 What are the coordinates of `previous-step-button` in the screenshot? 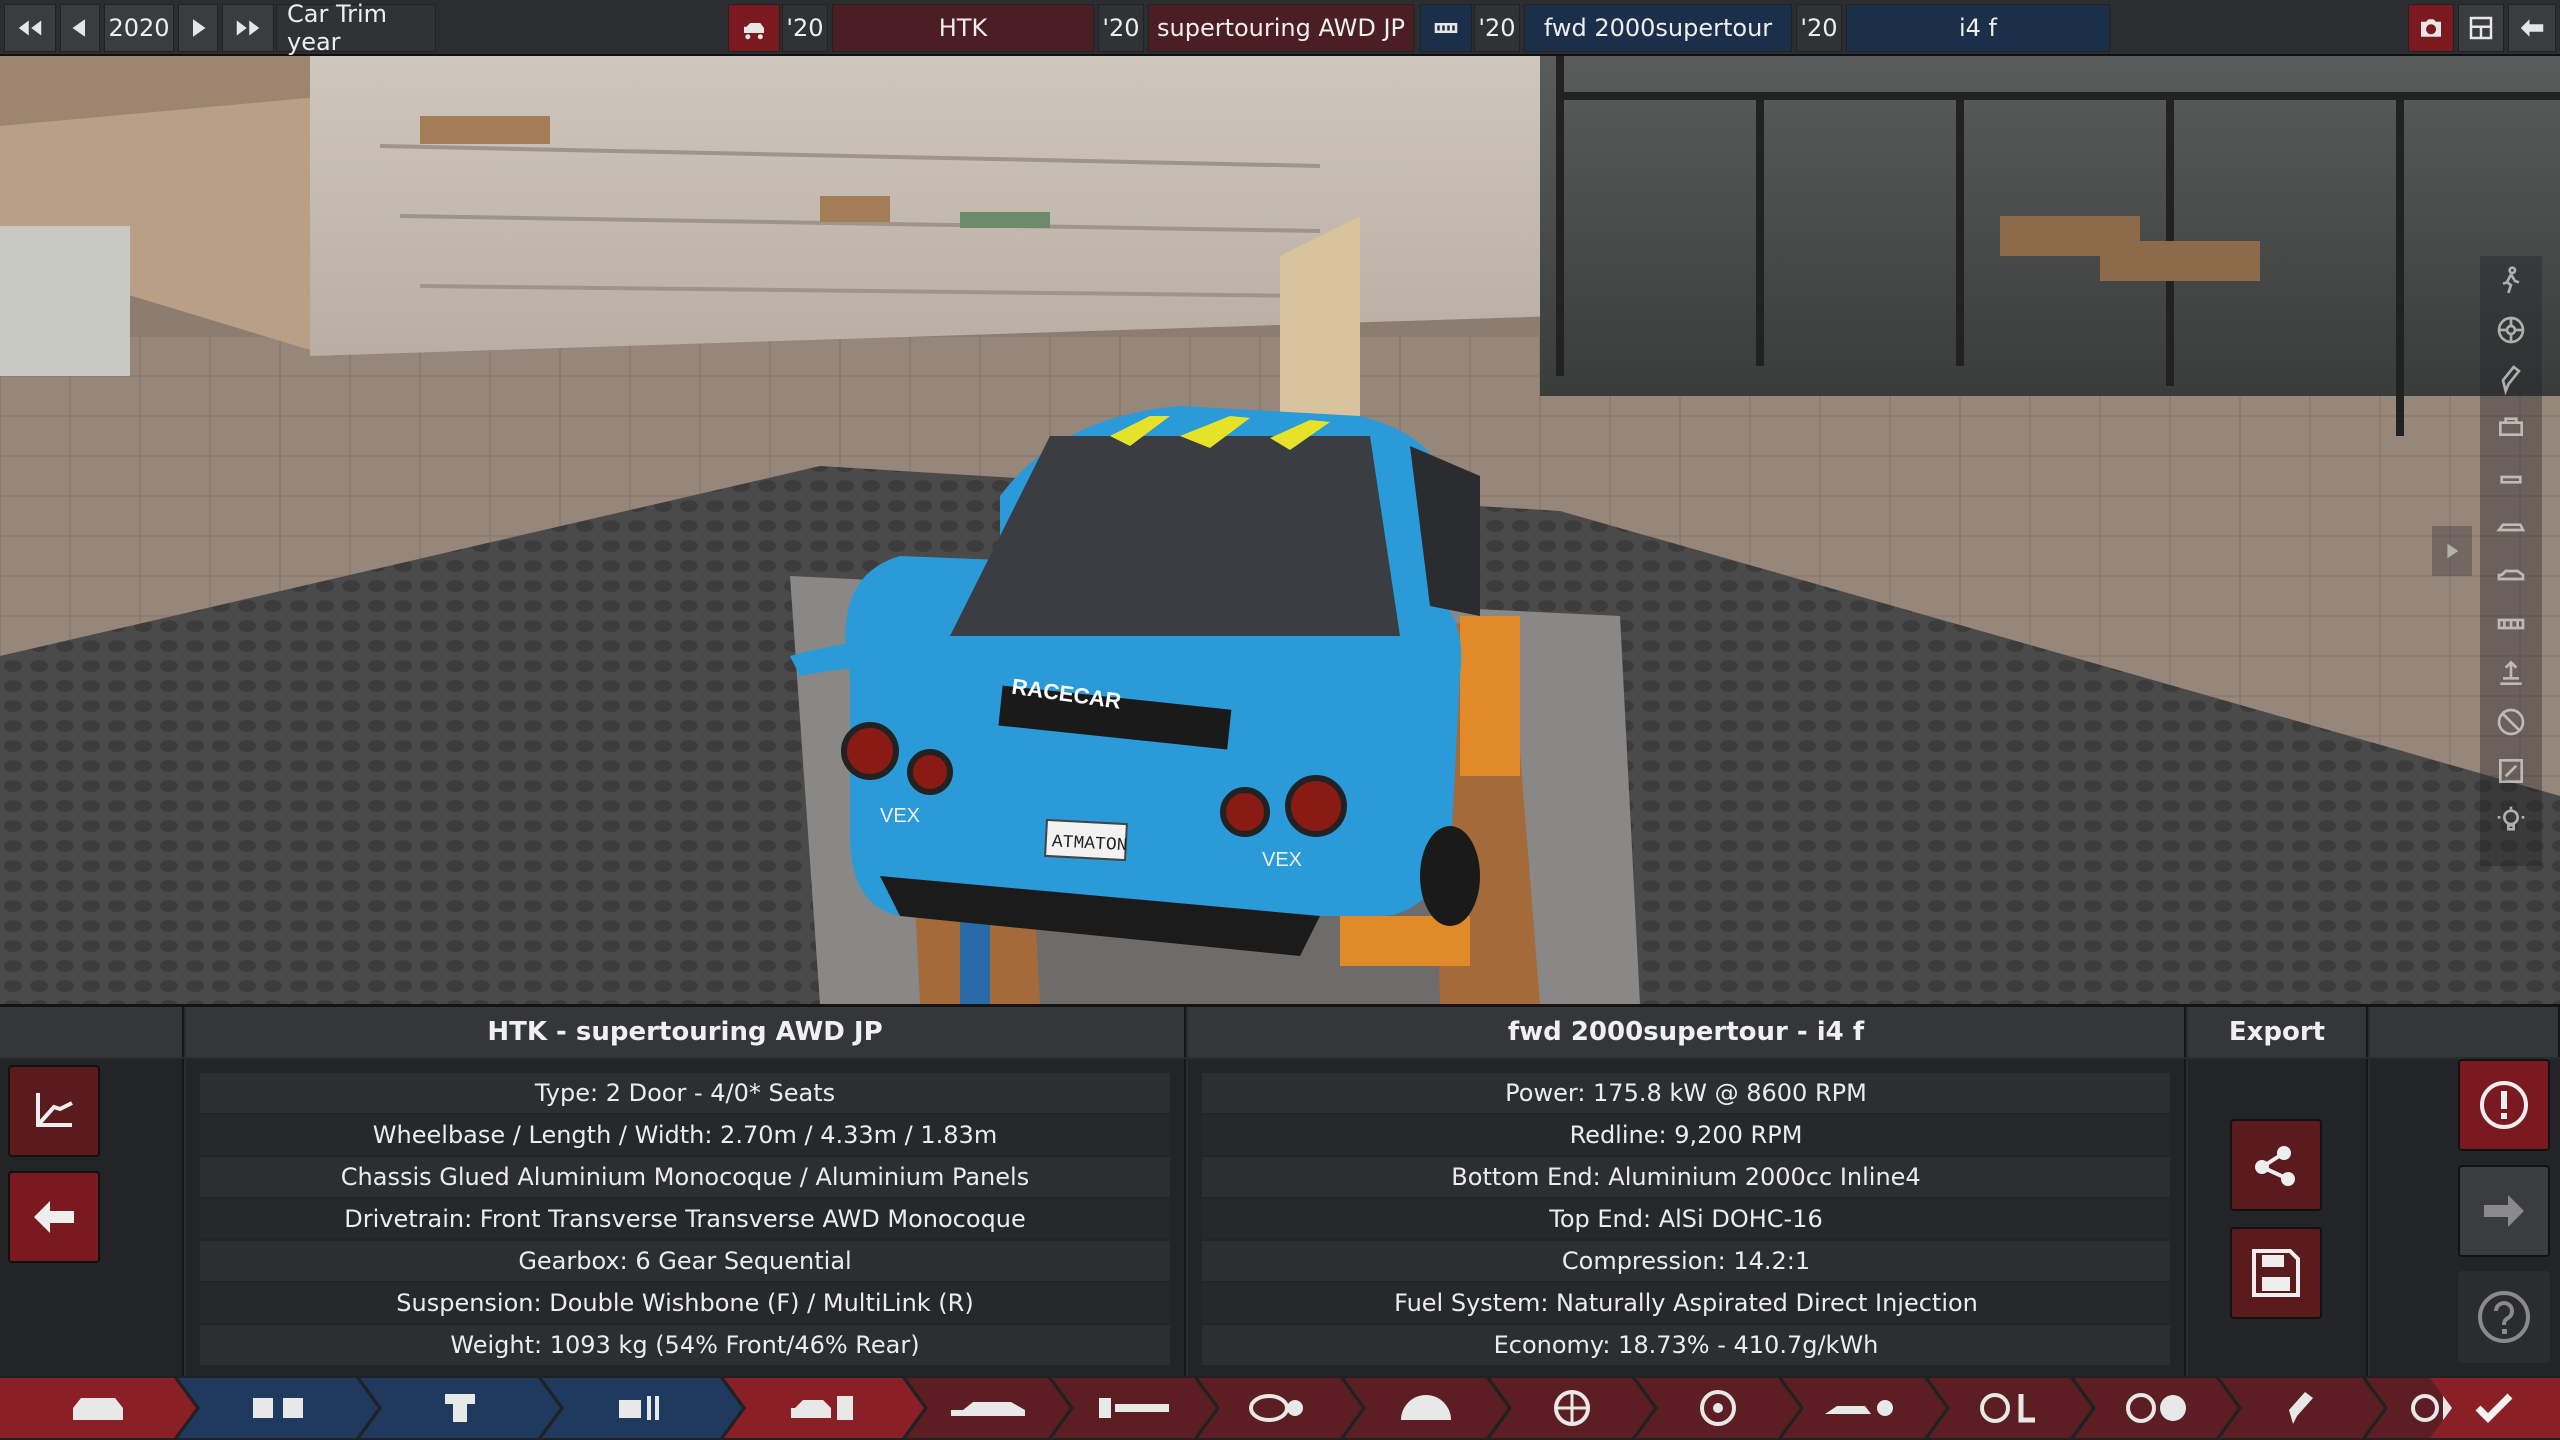 It's located at (54, 1217).